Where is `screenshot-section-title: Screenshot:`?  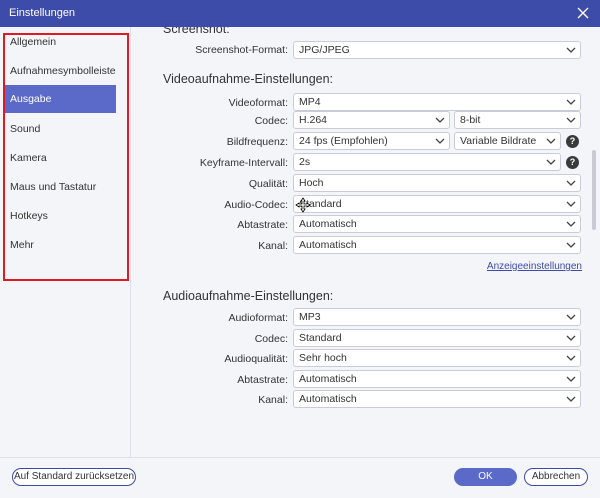 screenshot-section-title: Screenshot: is located at coordinates (196, 31).